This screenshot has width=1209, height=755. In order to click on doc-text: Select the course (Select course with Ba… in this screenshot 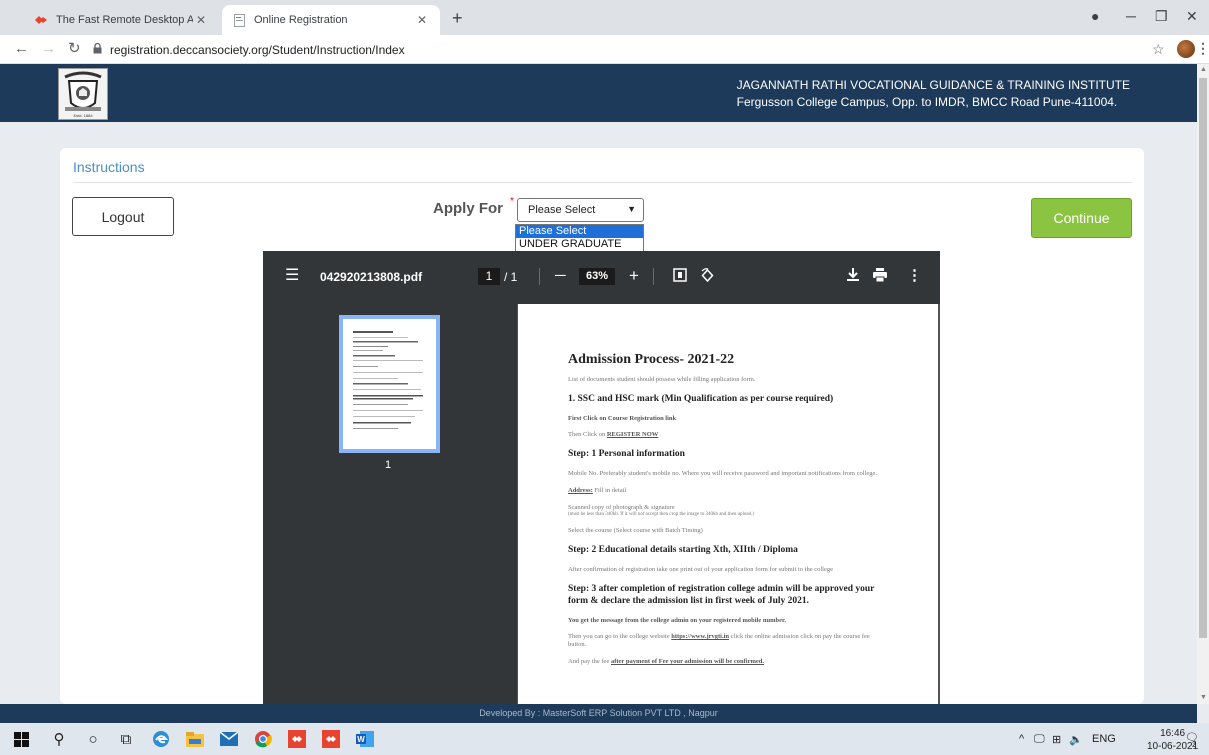, I will do `click(635, 530)`.